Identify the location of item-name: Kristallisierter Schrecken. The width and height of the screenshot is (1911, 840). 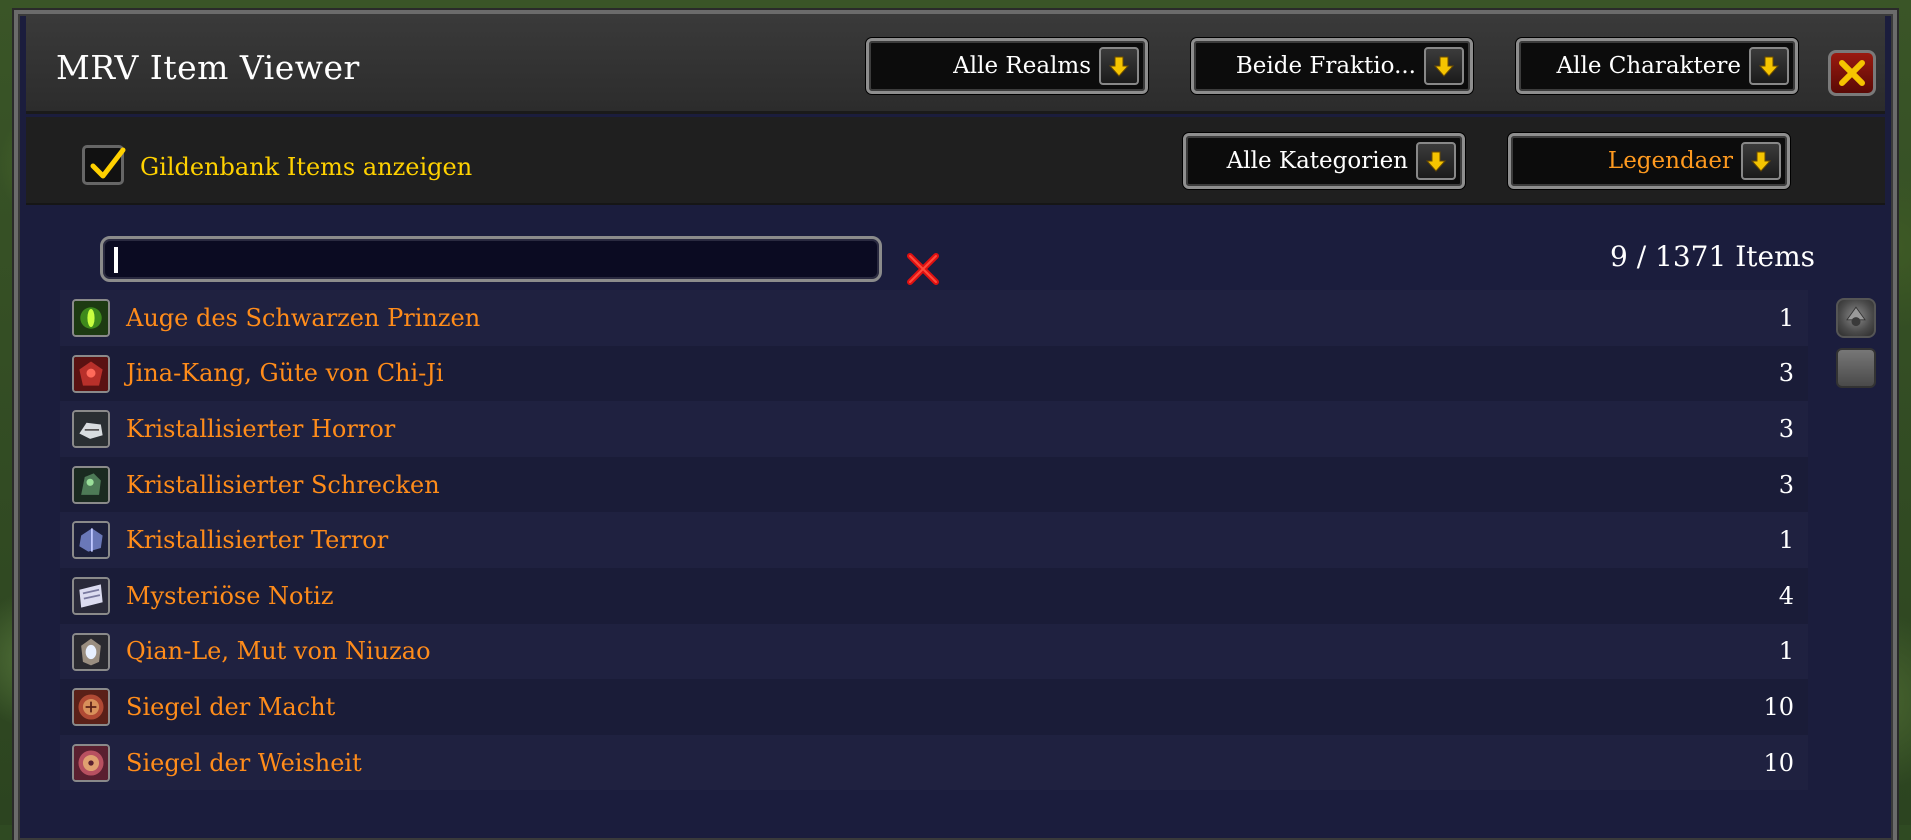
(283, 485).